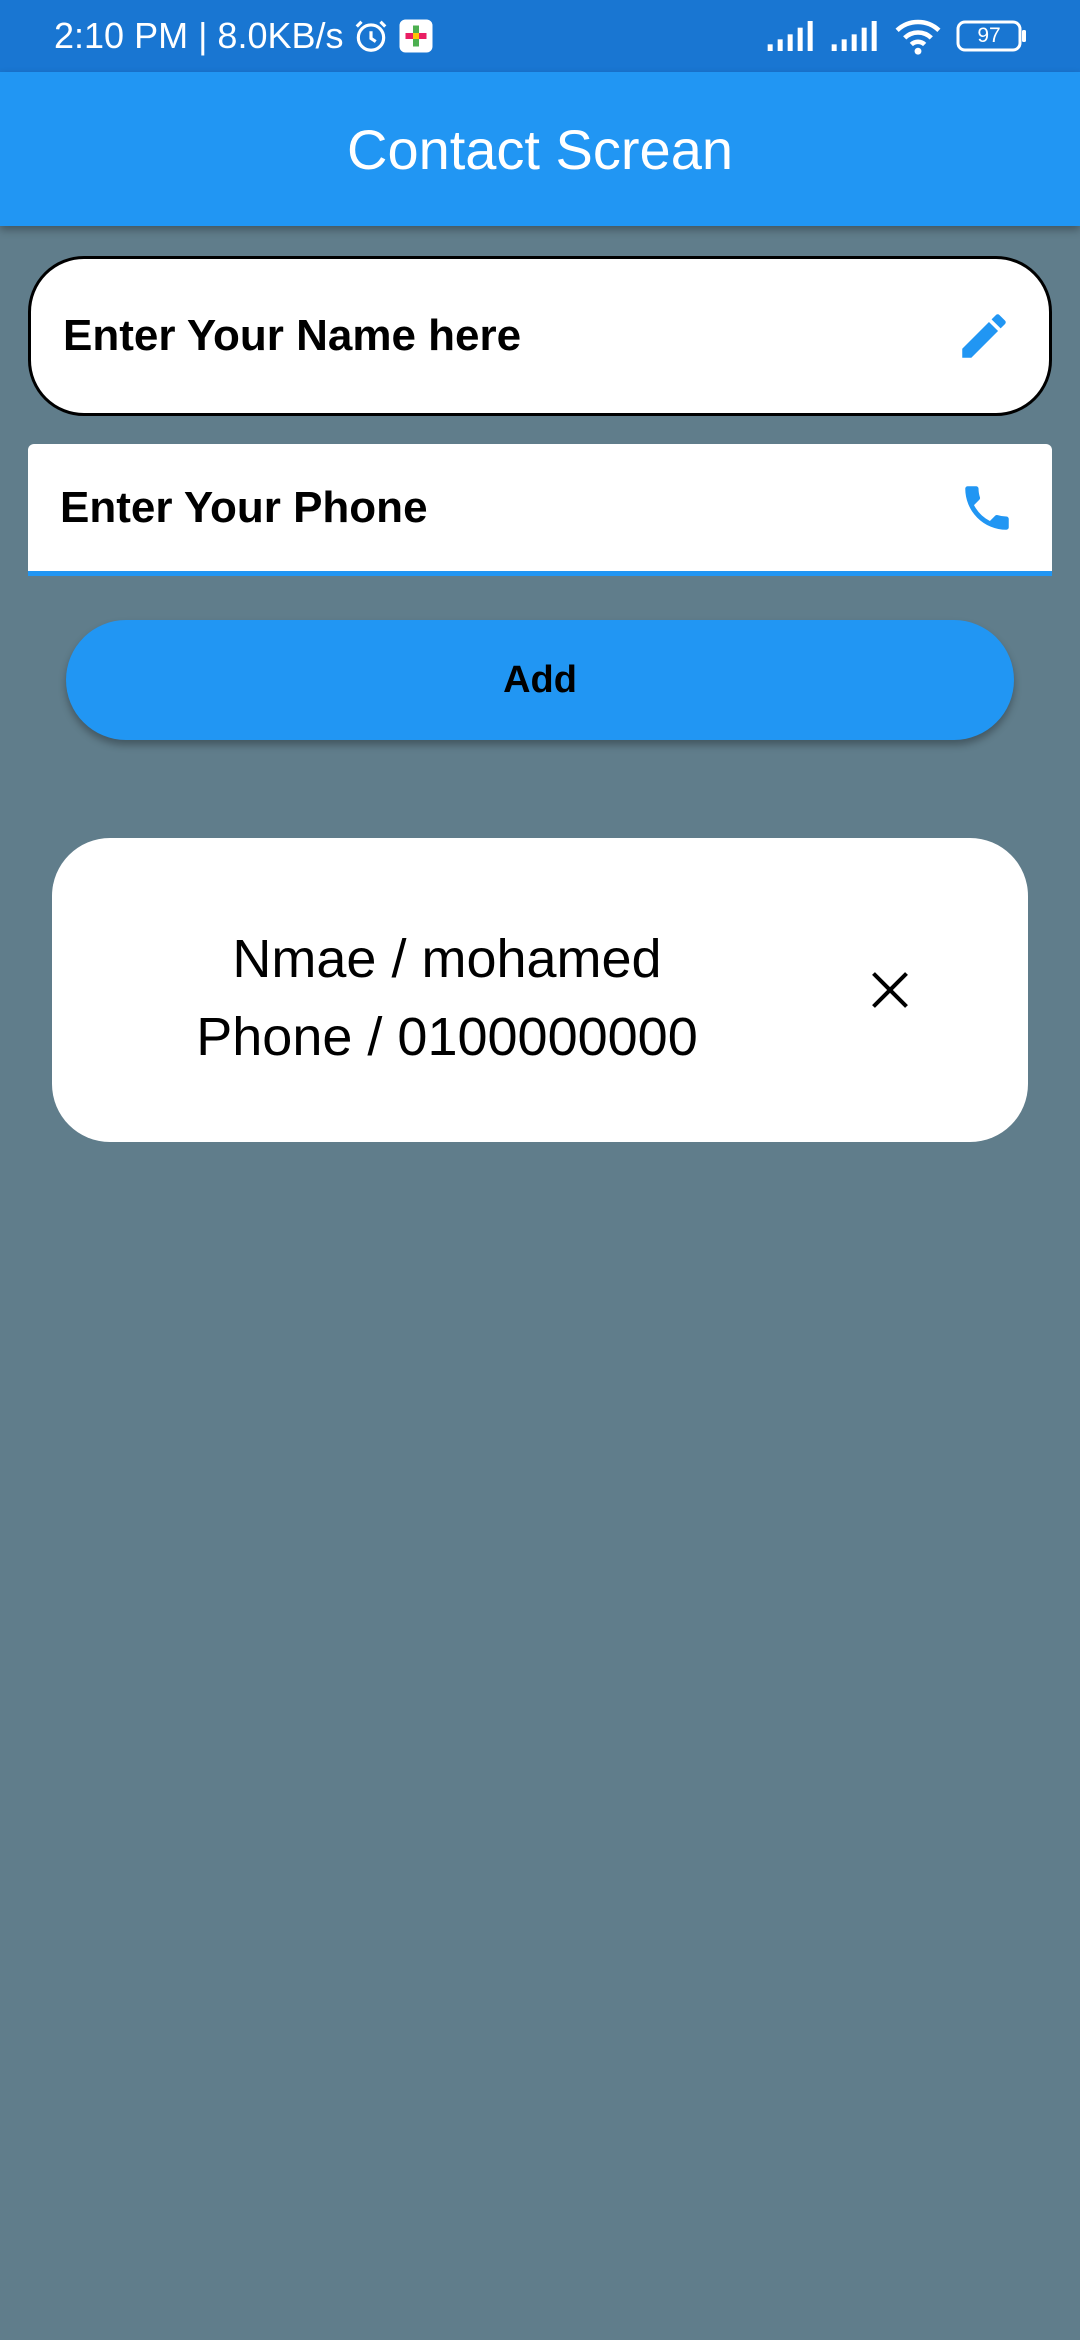 This screenshot has width=1080, height=2340. I want to click on name-input: Enter Your Name here, so click(540, 336).